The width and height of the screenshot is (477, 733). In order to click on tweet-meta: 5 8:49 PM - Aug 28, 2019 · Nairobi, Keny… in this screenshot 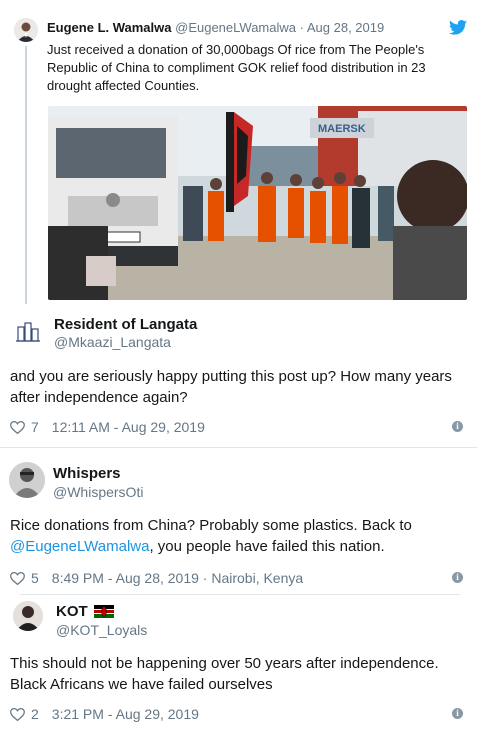, I will do `click(156, 578)`.